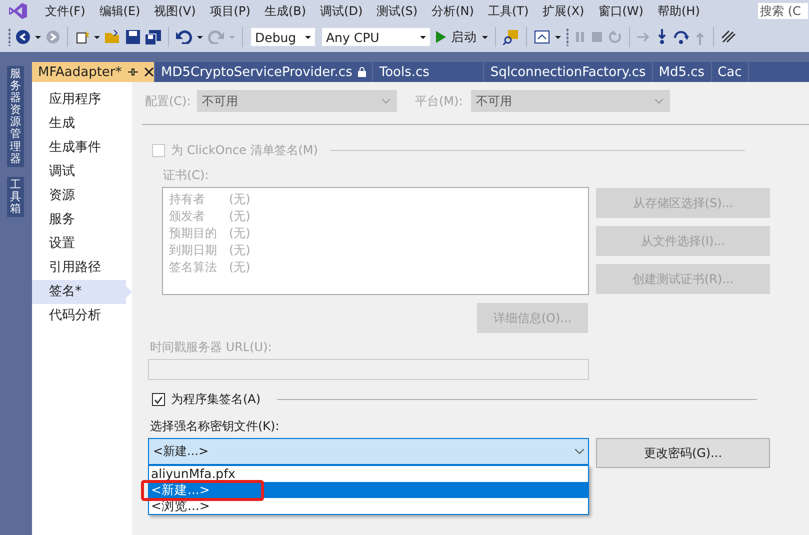  What do you see at coordinates (341, 11) in the screenshot?
I see `menu-item: 调试(D)` at bounding box center [341, 11].